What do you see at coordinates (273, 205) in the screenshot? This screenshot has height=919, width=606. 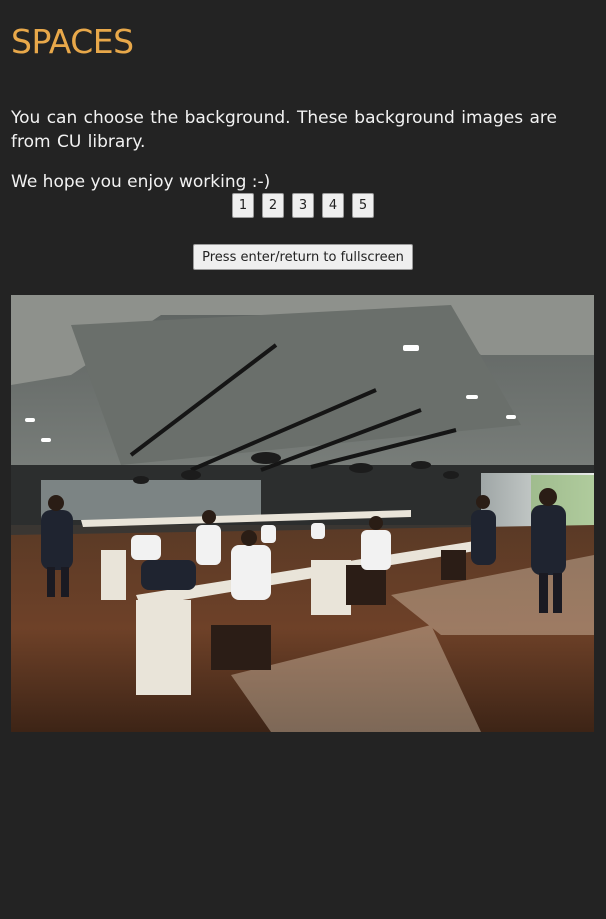 I see `page-button-2: 2` at bounding box center [273, 205].